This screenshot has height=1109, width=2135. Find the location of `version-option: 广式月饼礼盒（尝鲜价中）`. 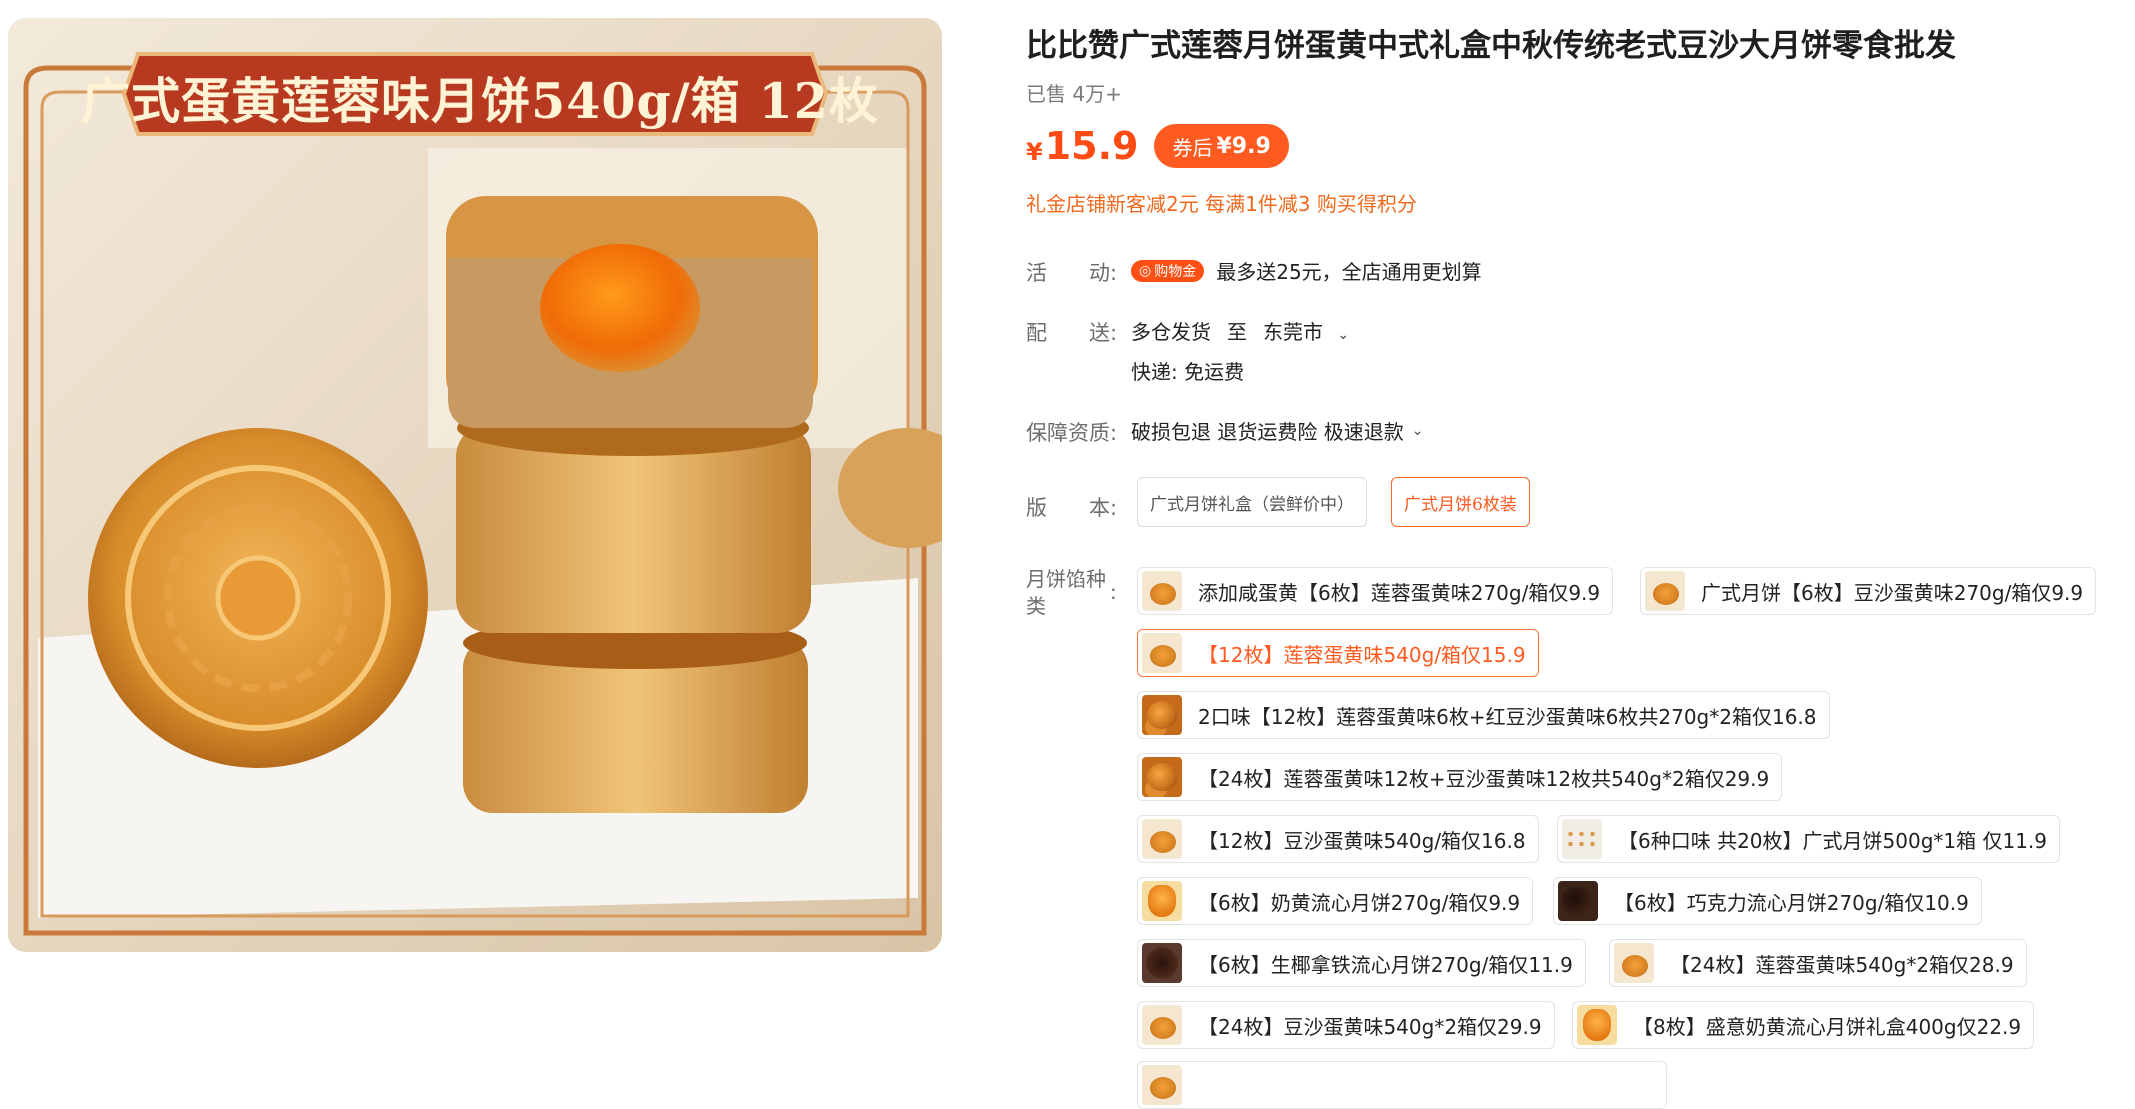

version-option: 广式月饼礼盒（尝鲜价中） is located at coordinates (1252, 502).